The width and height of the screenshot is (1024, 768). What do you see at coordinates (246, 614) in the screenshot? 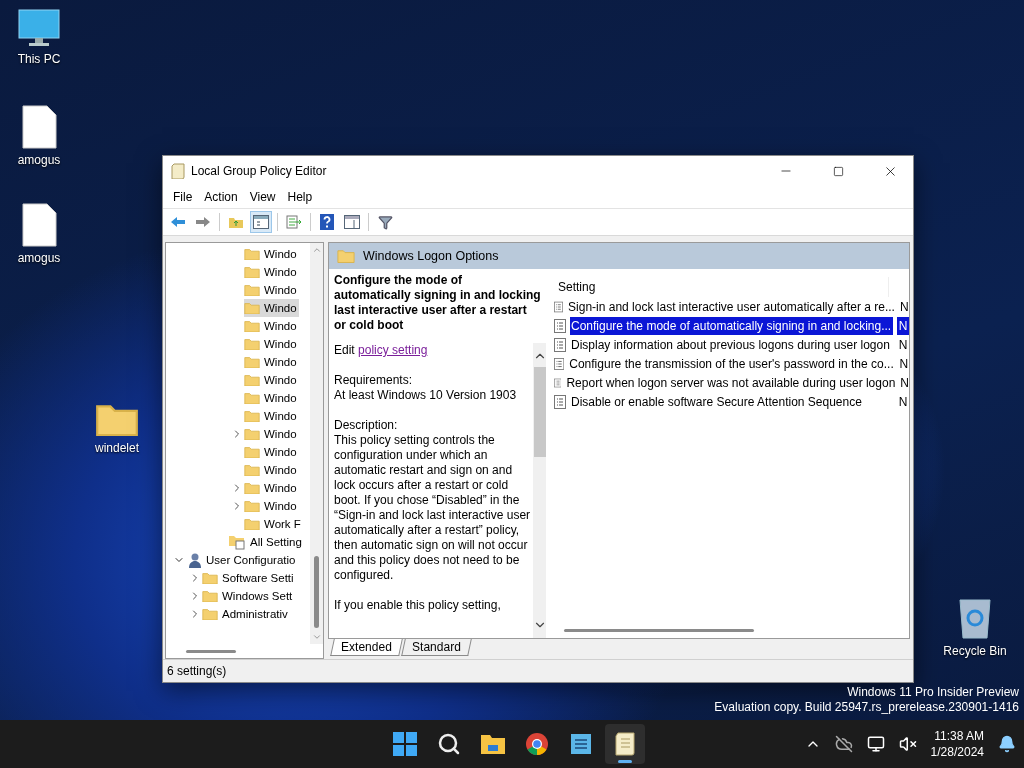
I see `tree-item: Administrativ` at bounding box center [246, 614].